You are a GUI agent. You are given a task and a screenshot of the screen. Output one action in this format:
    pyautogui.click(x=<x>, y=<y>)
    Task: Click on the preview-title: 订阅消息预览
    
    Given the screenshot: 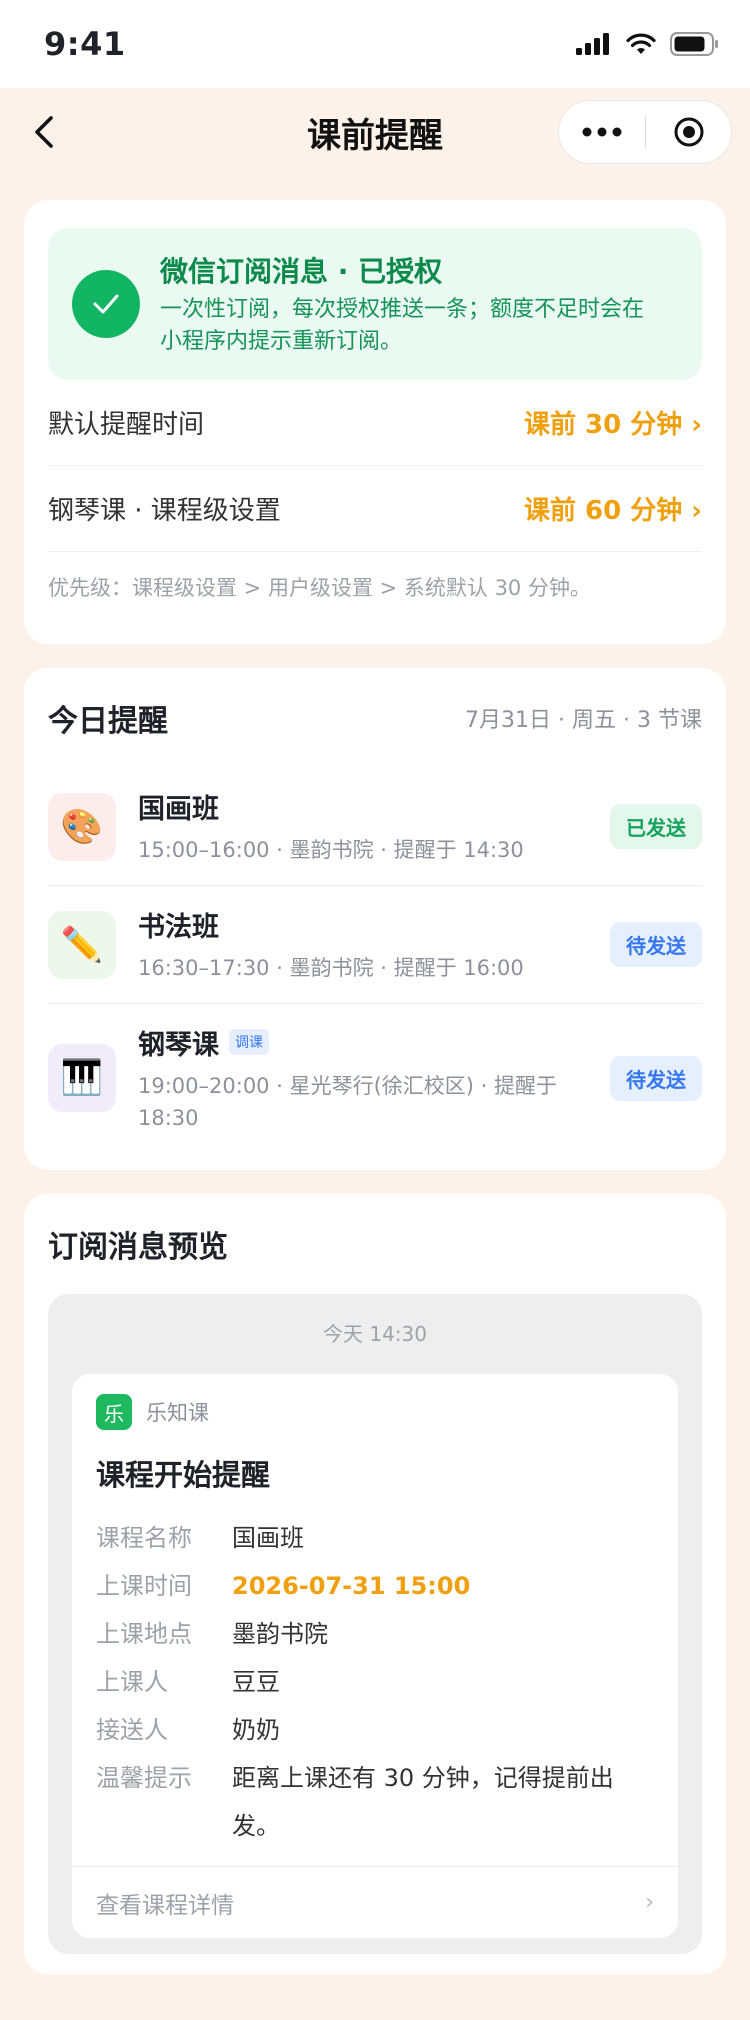 What is the action you would take?
    pyautogui.click(x=138, y=1247)
    